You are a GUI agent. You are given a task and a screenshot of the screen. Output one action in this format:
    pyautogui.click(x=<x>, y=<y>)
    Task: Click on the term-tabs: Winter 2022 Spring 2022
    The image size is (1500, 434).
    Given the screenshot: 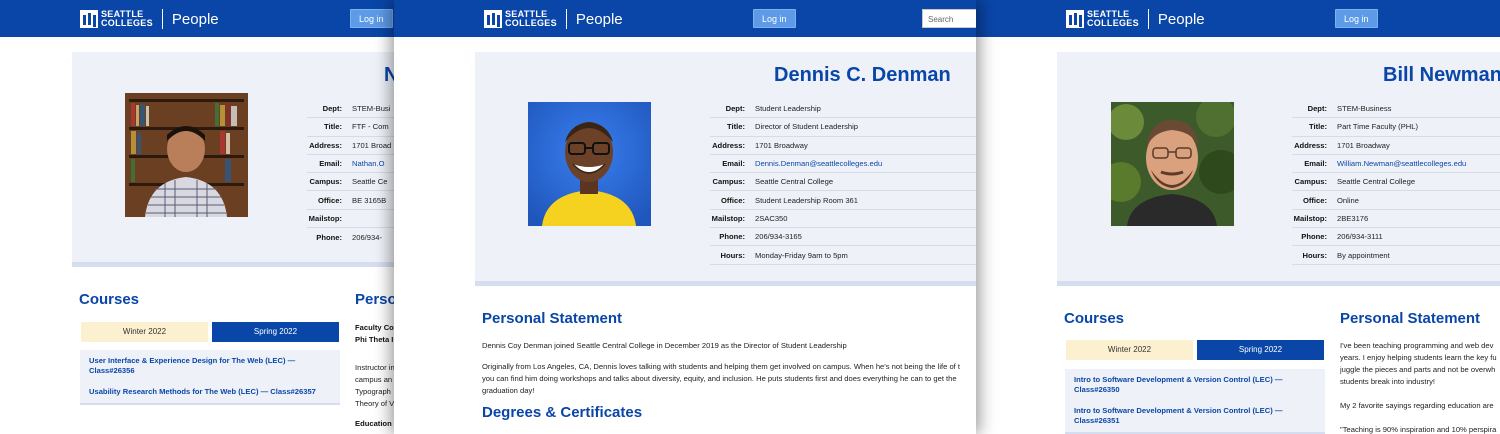 What is the action you would take?
    pyautogui.click(x=210, y=332)
    